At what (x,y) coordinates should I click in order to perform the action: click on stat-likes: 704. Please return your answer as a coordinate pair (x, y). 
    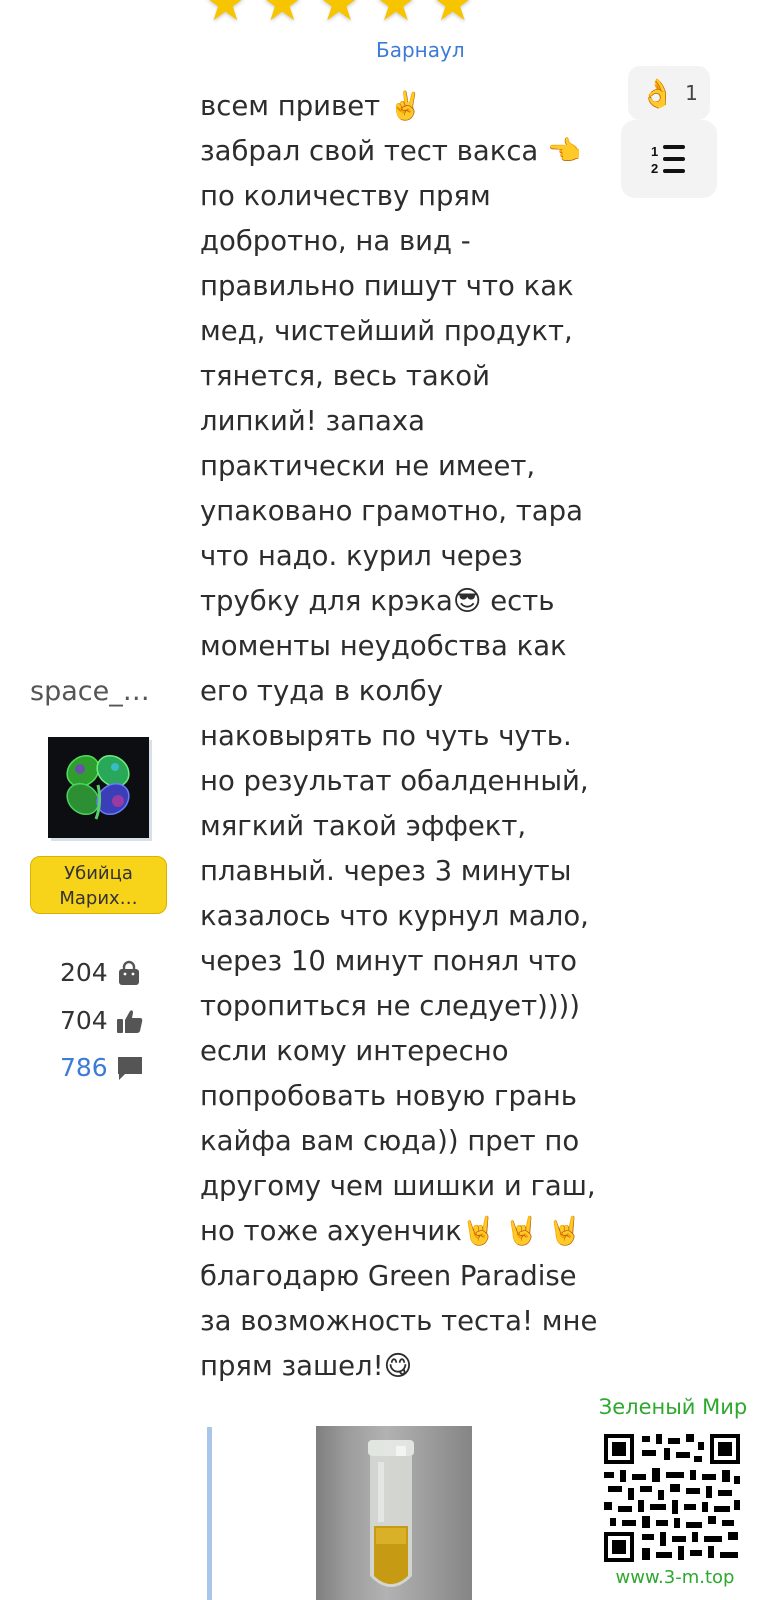
    Looking at the image, I should click on (102, 1020).